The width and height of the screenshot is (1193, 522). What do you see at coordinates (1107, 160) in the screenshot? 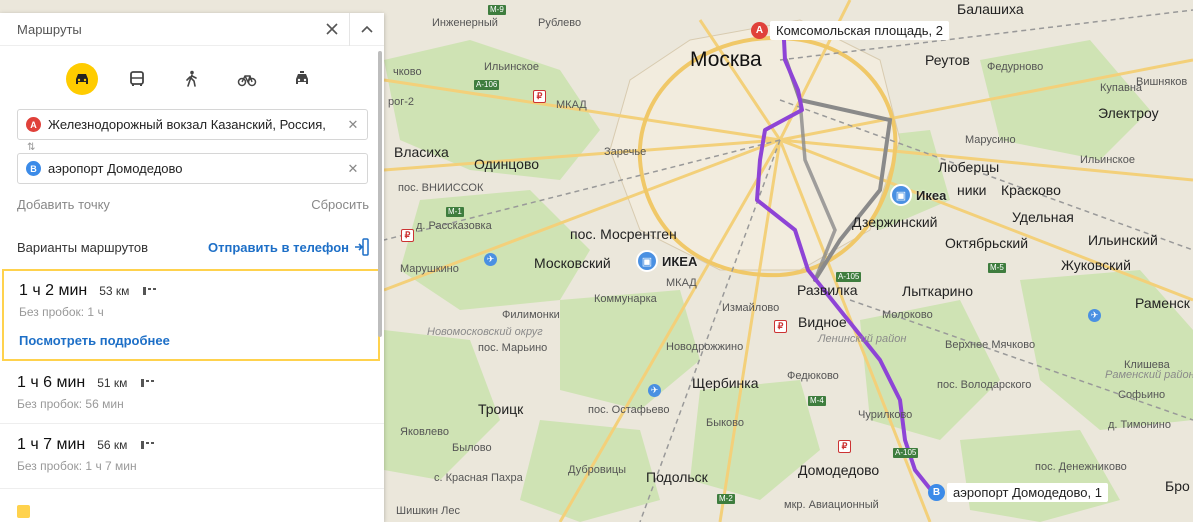
I see `label-ilyinskoe: Ильинское` at bounding box center [1107, 160].